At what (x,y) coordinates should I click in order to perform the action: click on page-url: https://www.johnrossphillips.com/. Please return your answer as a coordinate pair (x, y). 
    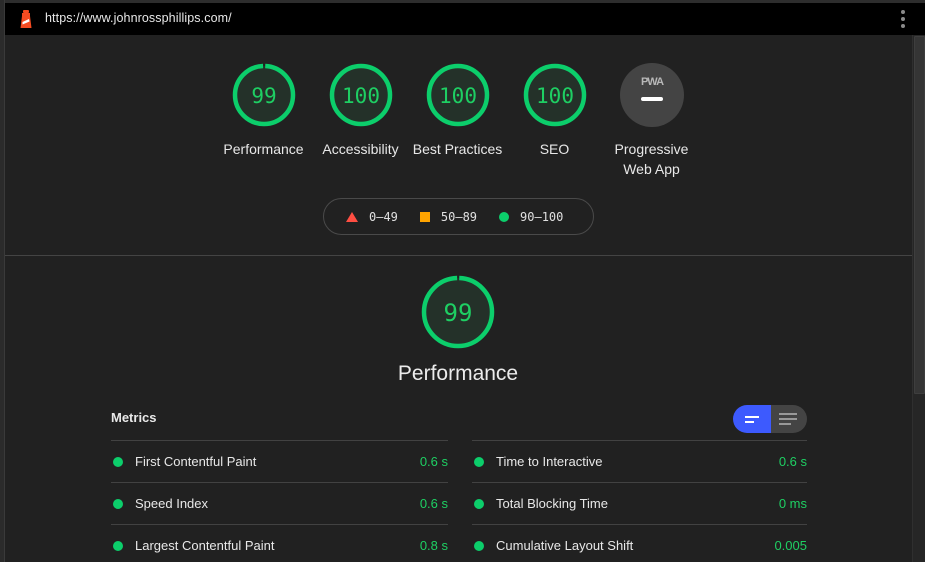
    Looking at the image, I should click on (138, 18).